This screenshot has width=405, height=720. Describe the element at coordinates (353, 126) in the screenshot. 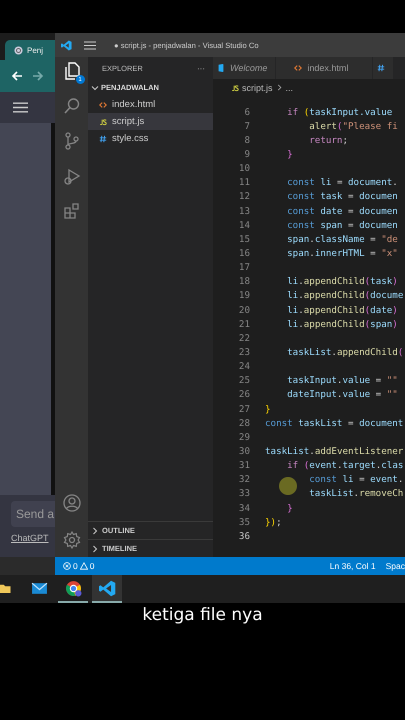

I see `code-line: alert("Please fi` at that location.